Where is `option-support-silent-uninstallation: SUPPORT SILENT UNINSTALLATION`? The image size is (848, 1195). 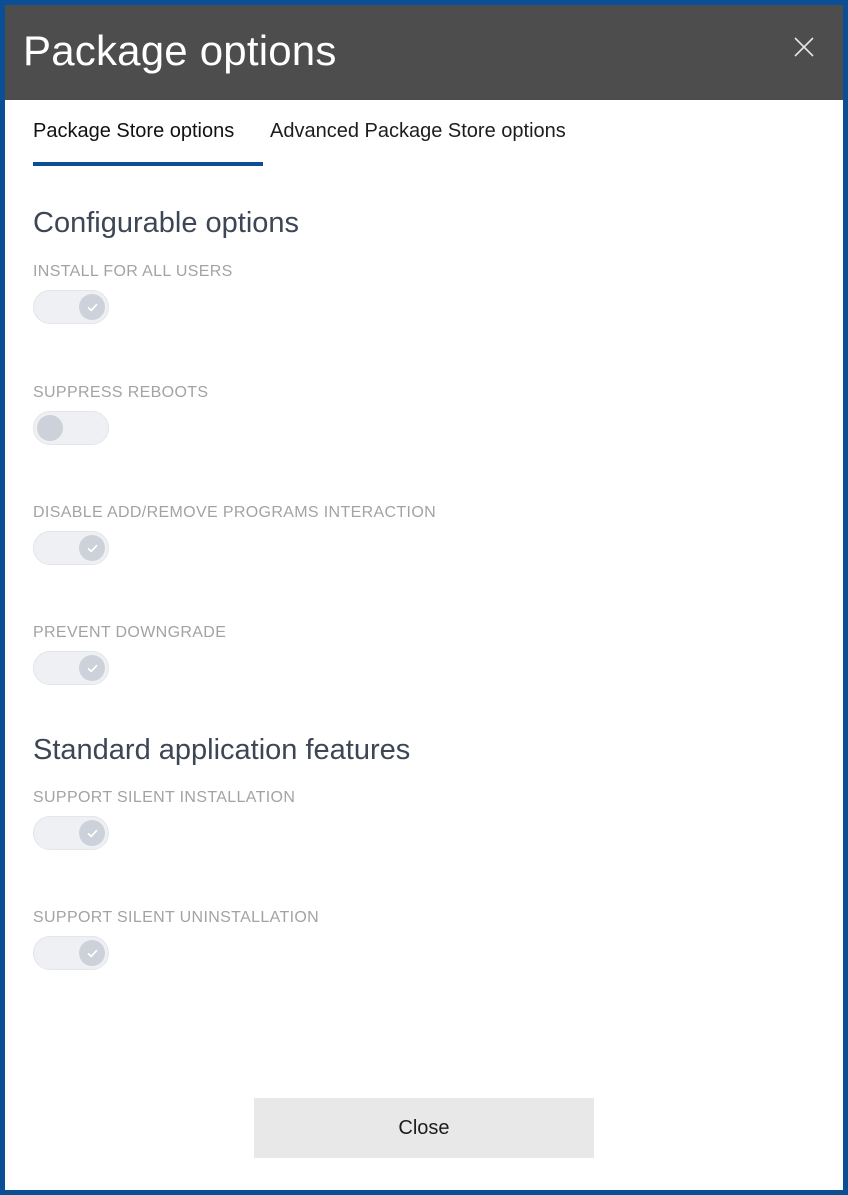 option-support-silent-uninstallation: SUPPORT SILENT UNINSTALLATION is located at coordinates (176, 939).